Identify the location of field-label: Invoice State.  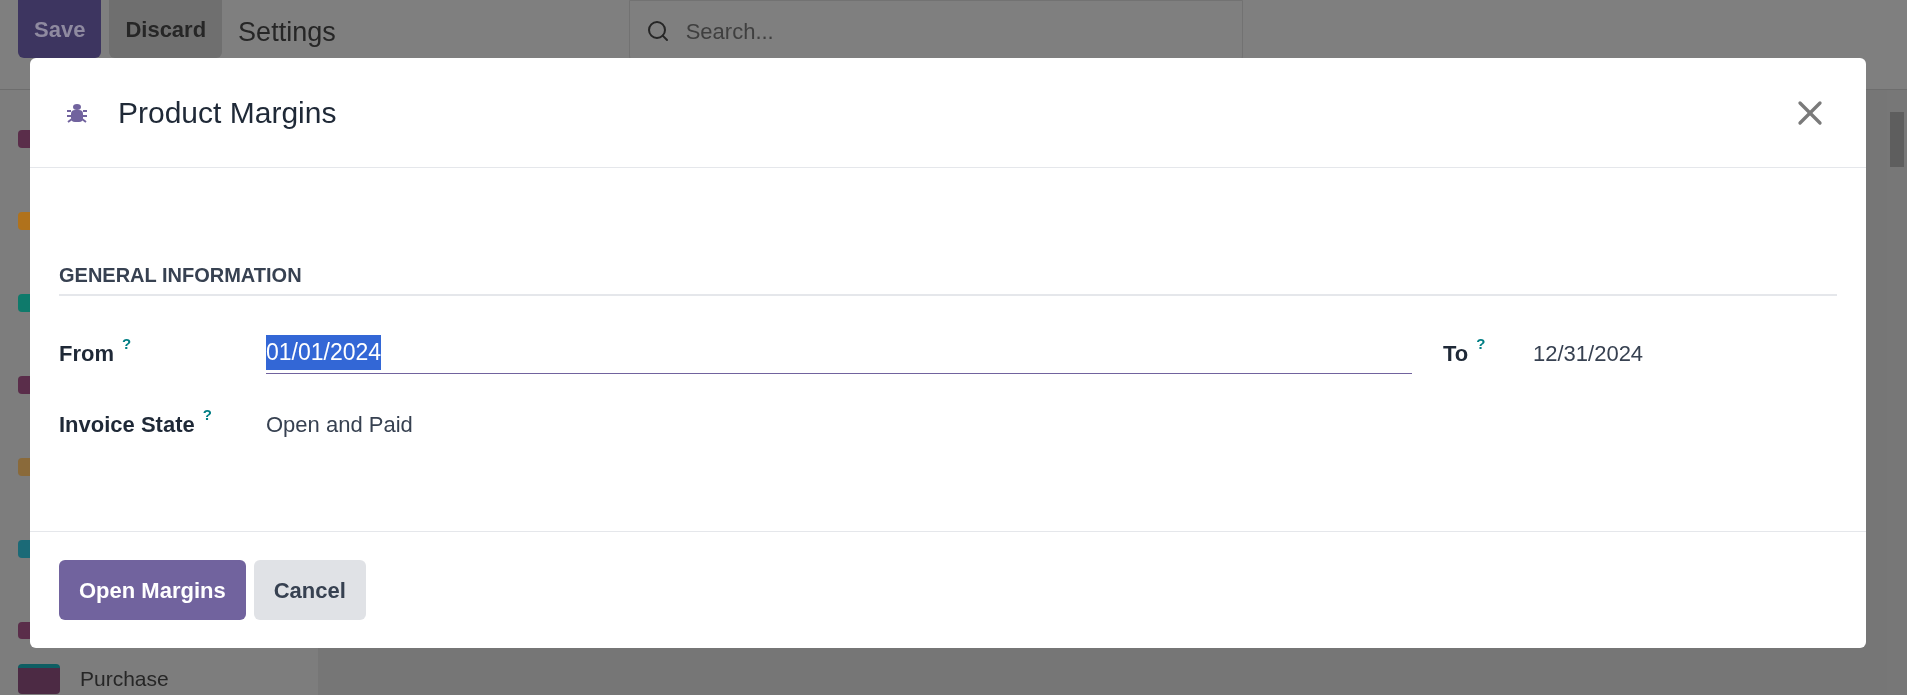
(127, 425).